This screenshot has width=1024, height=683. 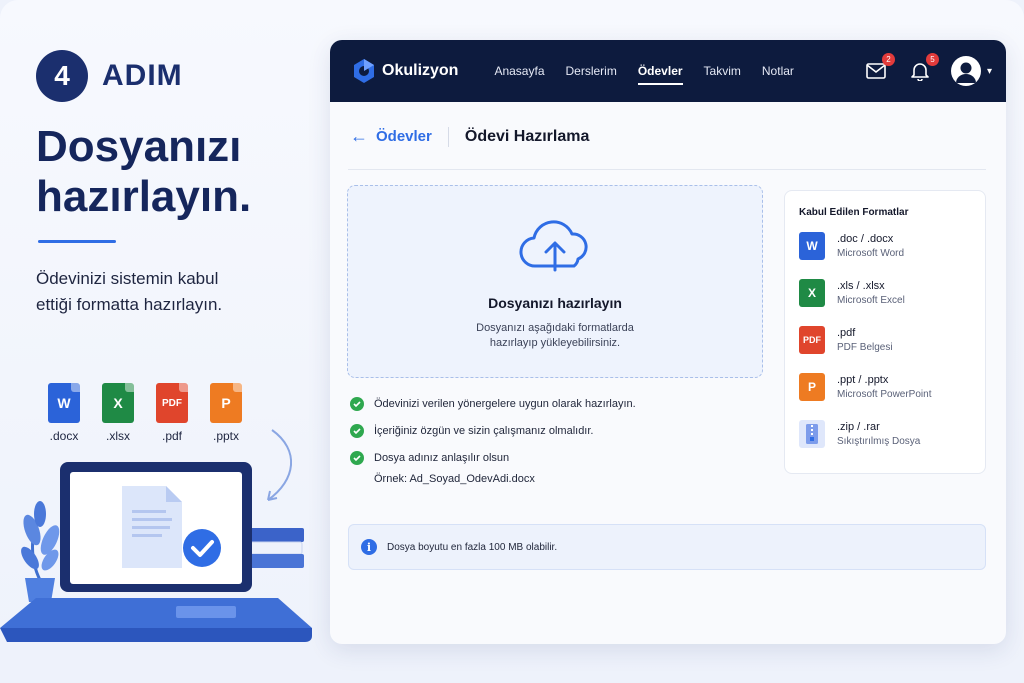 I want to click on nav-item-anasayfa: Anasayfa, so click(x=519, y=71).